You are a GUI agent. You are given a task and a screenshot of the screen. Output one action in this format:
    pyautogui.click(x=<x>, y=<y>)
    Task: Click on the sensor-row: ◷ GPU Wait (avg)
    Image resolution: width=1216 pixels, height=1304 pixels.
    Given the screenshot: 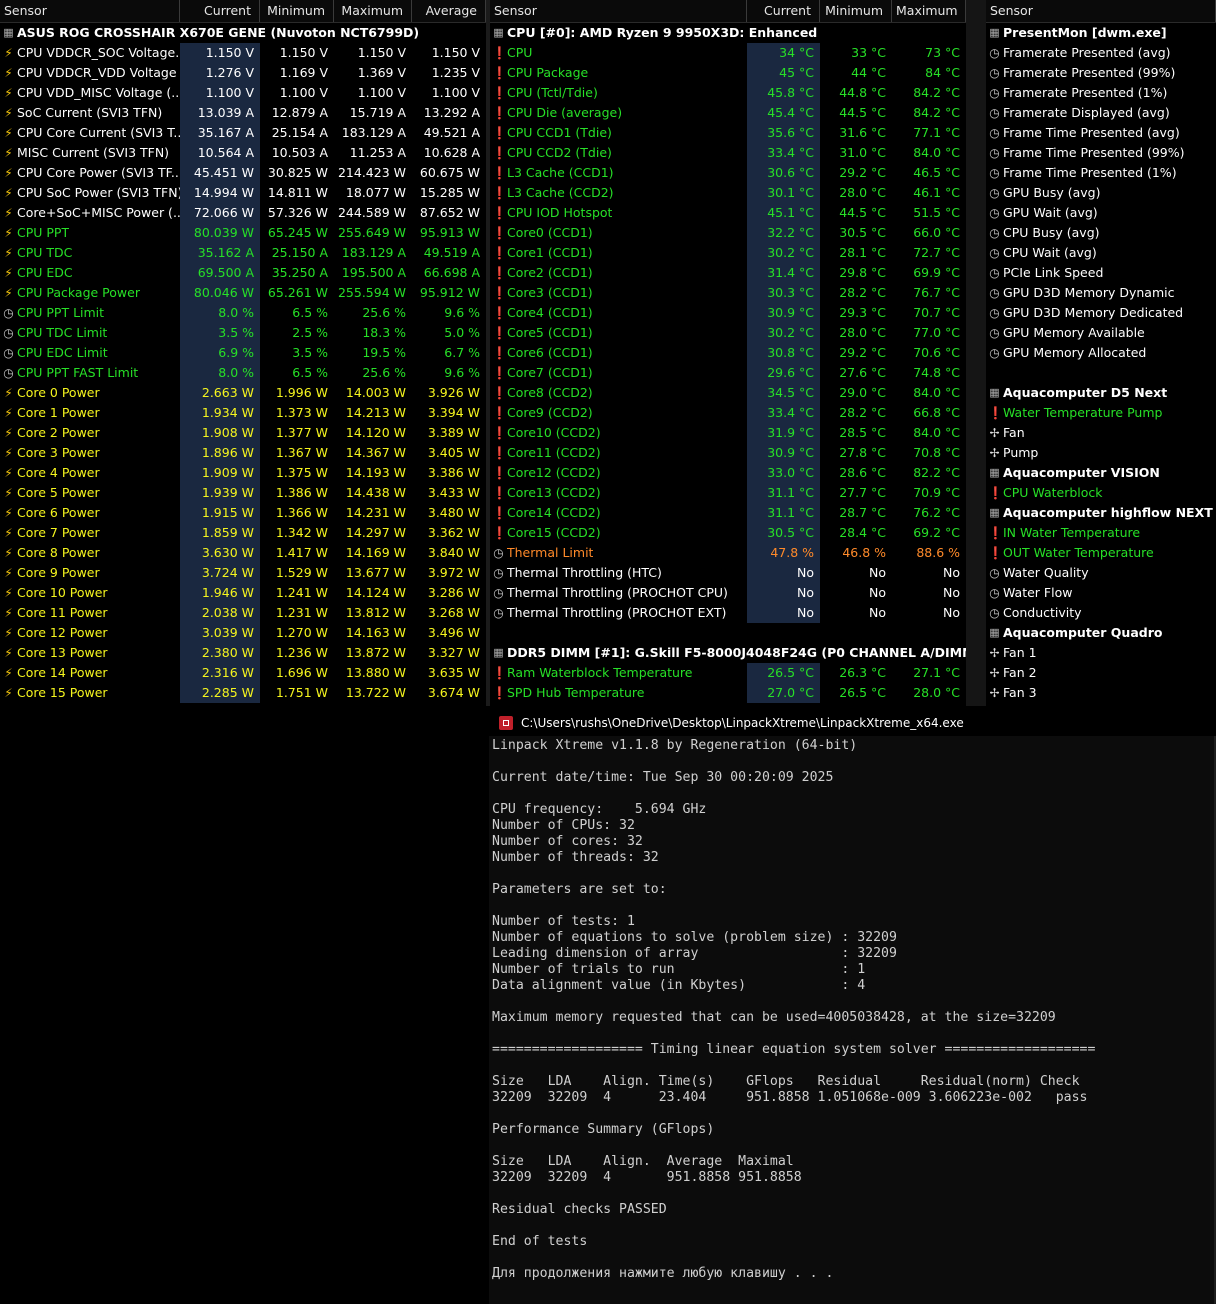 What is the action you would take?
    pyautogui.click(x=1101, y=213)
    